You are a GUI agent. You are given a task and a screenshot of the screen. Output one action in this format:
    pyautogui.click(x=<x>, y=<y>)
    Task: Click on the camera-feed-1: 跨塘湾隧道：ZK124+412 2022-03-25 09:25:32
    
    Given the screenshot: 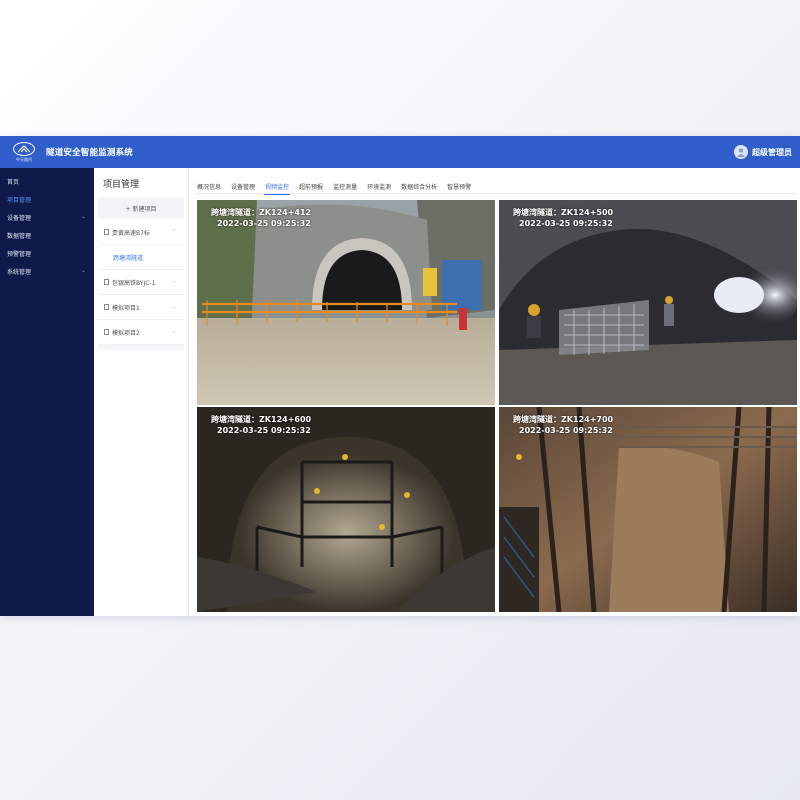 What is the action you would take?
    pyautogui.click(x=346, y=302)
    